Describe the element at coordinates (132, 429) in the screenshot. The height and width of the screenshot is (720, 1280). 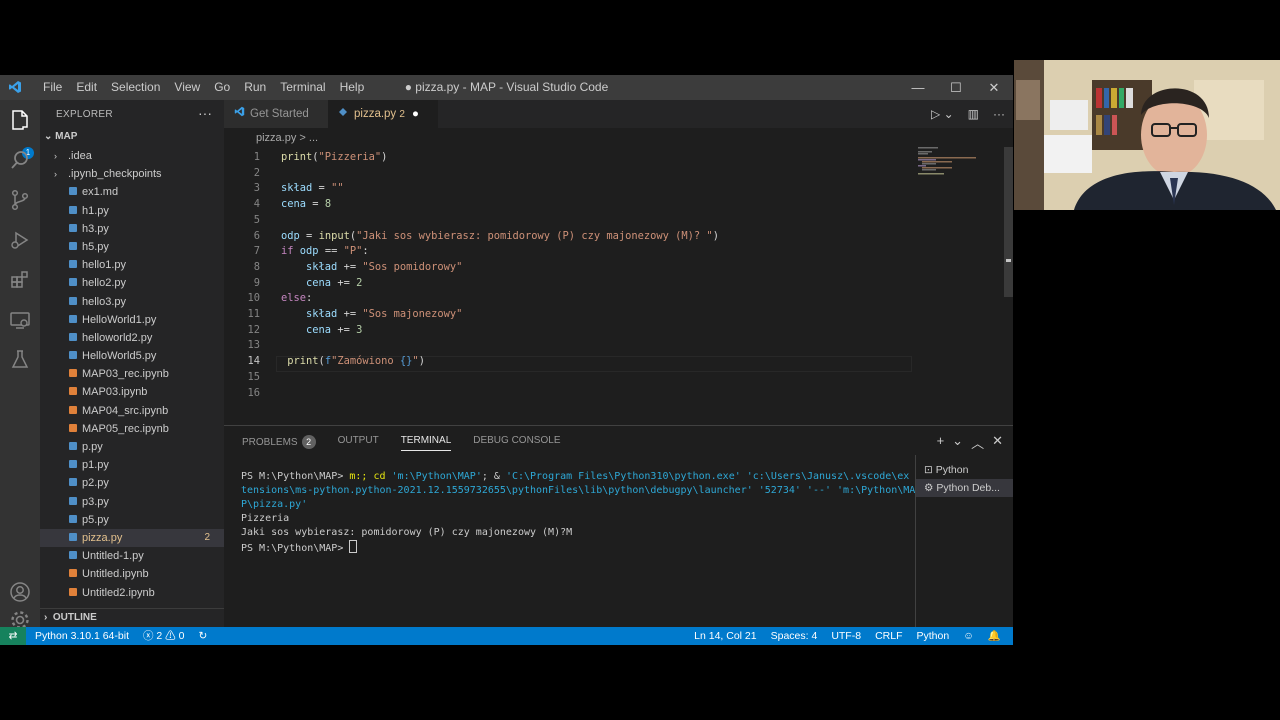
I see `file-item: MAP05_rec.ipynb` at that location.